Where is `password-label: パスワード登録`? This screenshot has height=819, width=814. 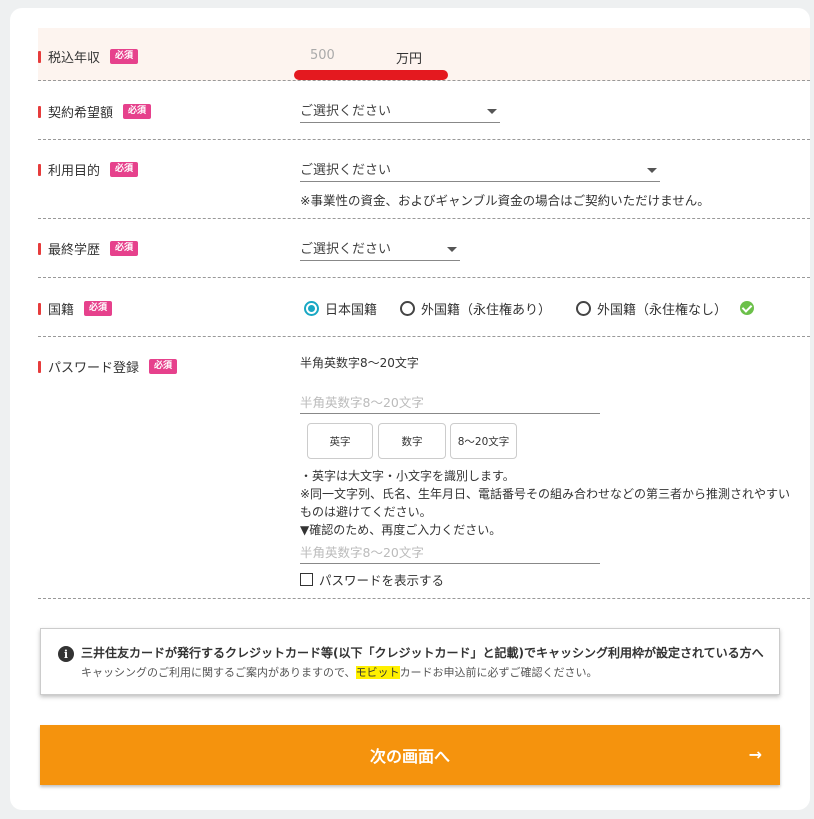 password-label: パスワード登録 is located at coordinates (94, 368).